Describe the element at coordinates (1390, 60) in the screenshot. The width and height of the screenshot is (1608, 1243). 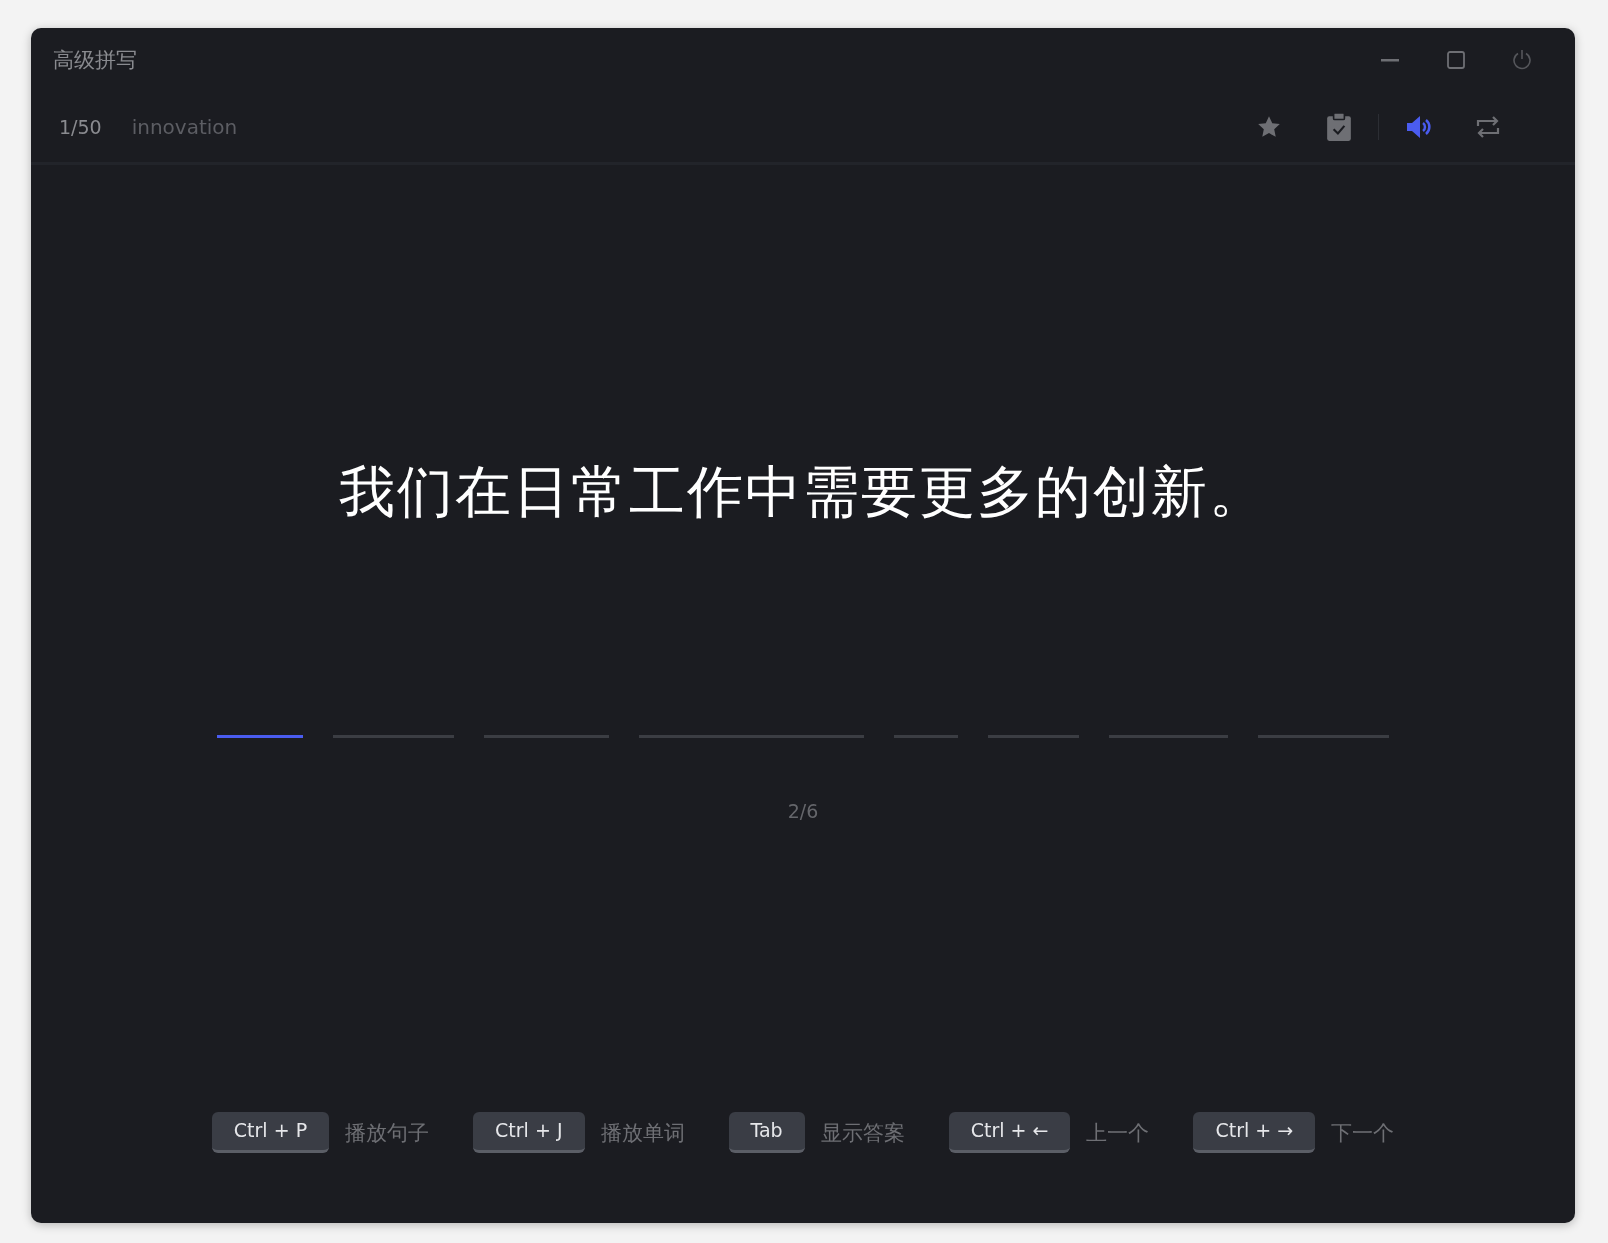
I see `minimize-icon` at that location.